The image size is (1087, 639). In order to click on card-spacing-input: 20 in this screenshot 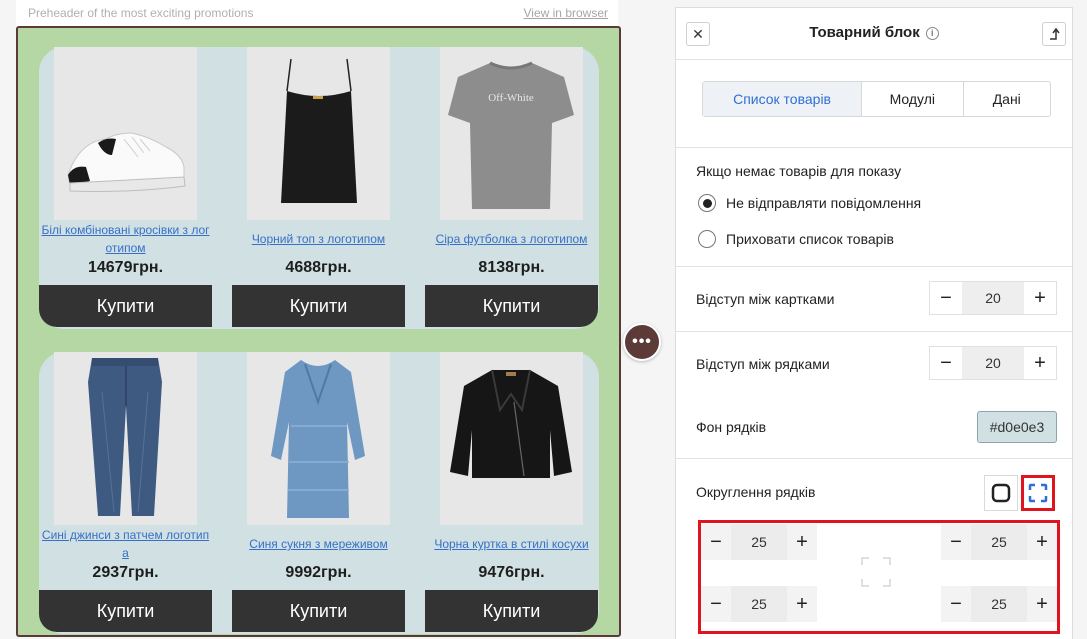, I will do `click(993, 298)`.